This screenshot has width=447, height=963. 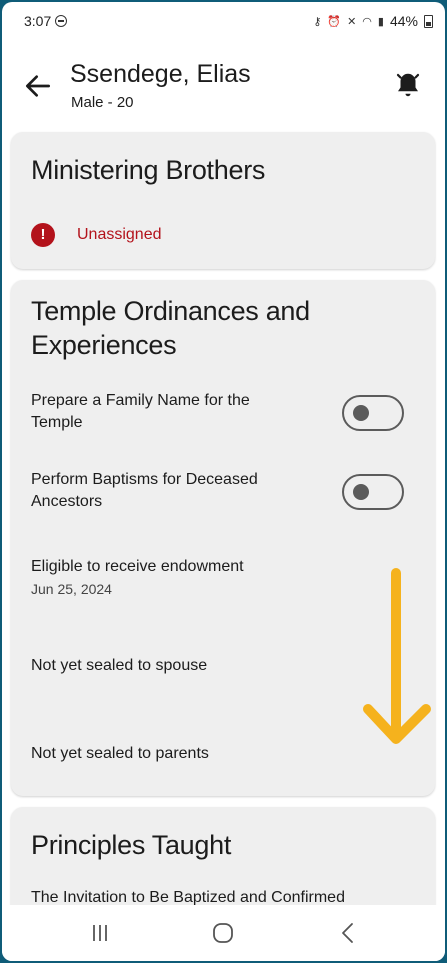 I want to click on prepare-family-name-line1: Prepare a Family Name for the, so click(x=140, y=400).